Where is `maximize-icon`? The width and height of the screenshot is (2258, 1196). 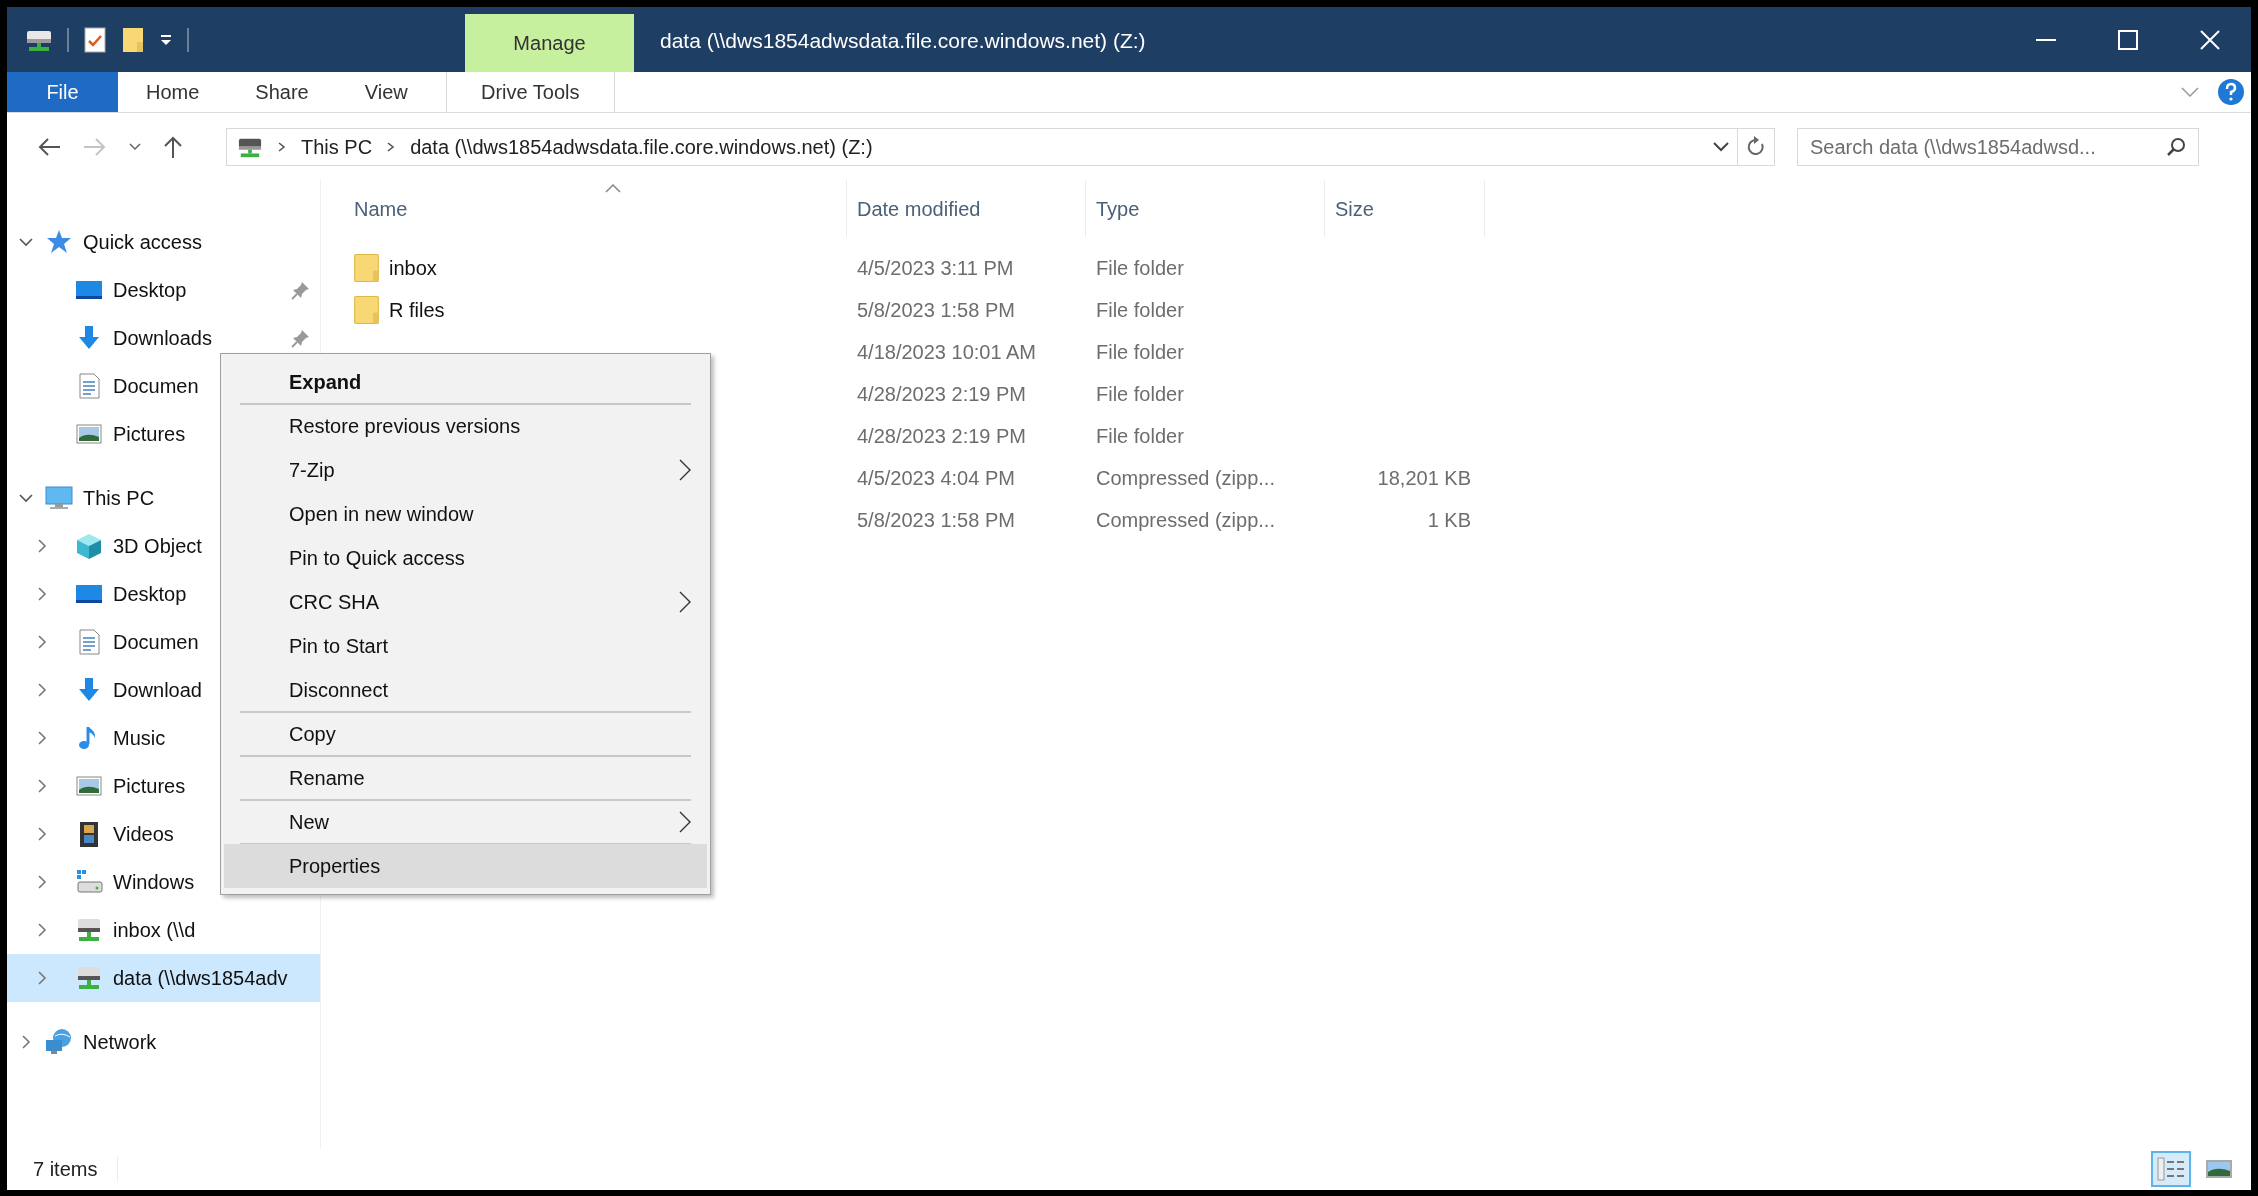
maximize-icon is located at coordinates (2128, 39).